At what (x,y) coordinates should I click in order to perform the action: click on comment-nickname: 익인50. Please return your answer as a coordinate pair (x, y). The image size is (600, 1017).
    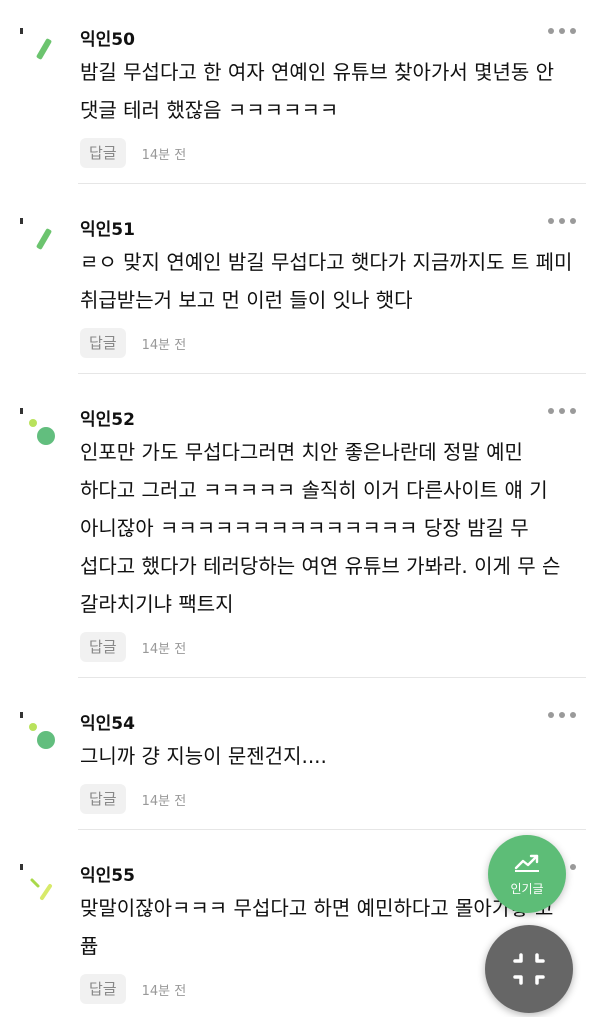
    Looking at the image, I should click on (107, 40).